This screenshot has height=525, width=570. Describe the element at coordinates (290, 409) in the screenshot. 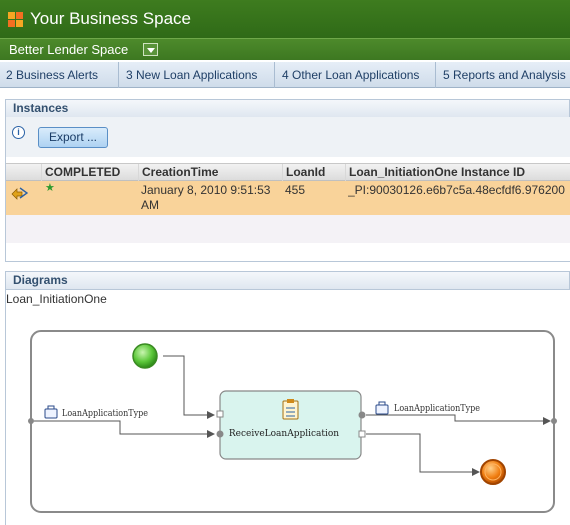

I see `human-task-icon` at that location.